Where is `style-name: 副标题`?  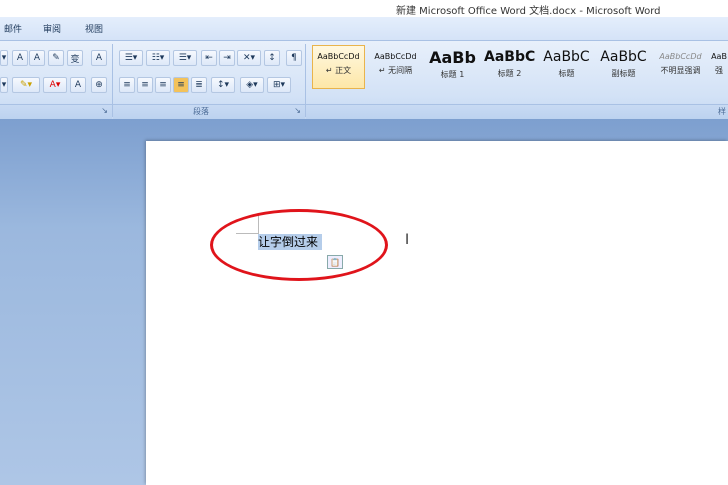 style-name: 副标题 is located at coordinates (623, 73).